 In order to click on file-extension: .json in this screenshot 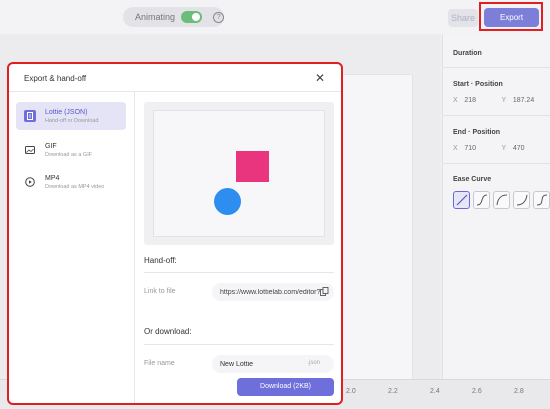, I will do `click(313, 363)`.